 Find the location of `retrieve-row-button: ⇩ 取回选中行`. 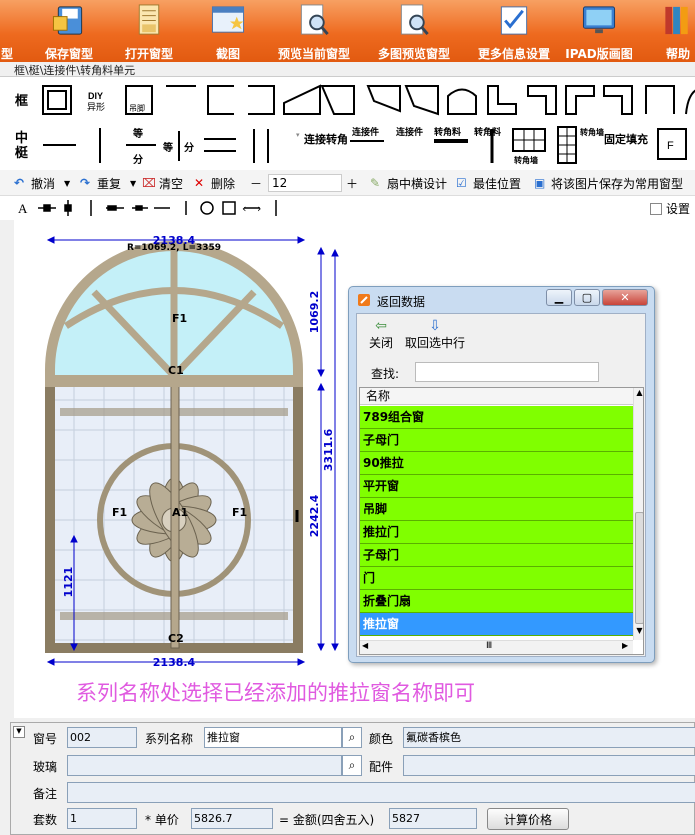

retrieve-row-button: ⇩ 取回选中行 is located at coordinates (435, 334).